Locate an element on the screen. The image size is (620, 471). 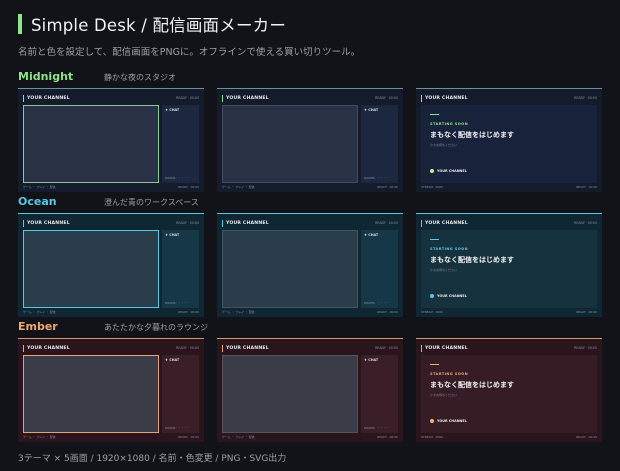
theme-header: Midnight 静かな夜のスタジオ is located at coordinates (310, 77).